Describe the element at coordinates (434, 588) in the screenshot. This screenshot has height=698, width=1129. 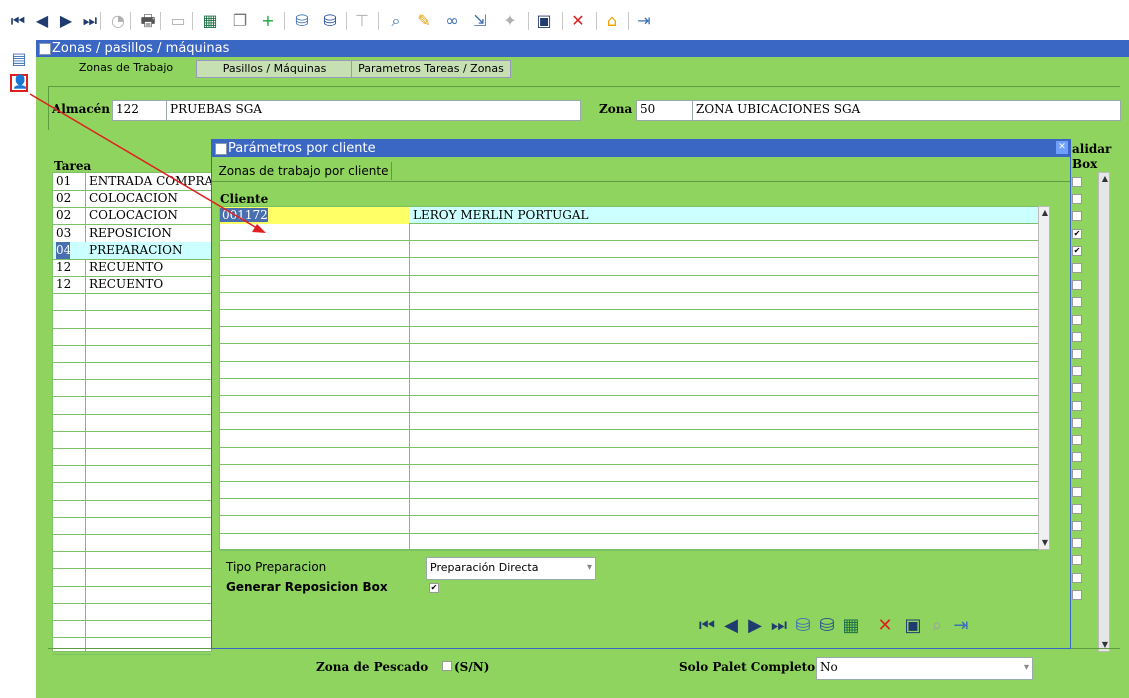
I see `generar-reposicion-box-checkbox: ✔` at that location.